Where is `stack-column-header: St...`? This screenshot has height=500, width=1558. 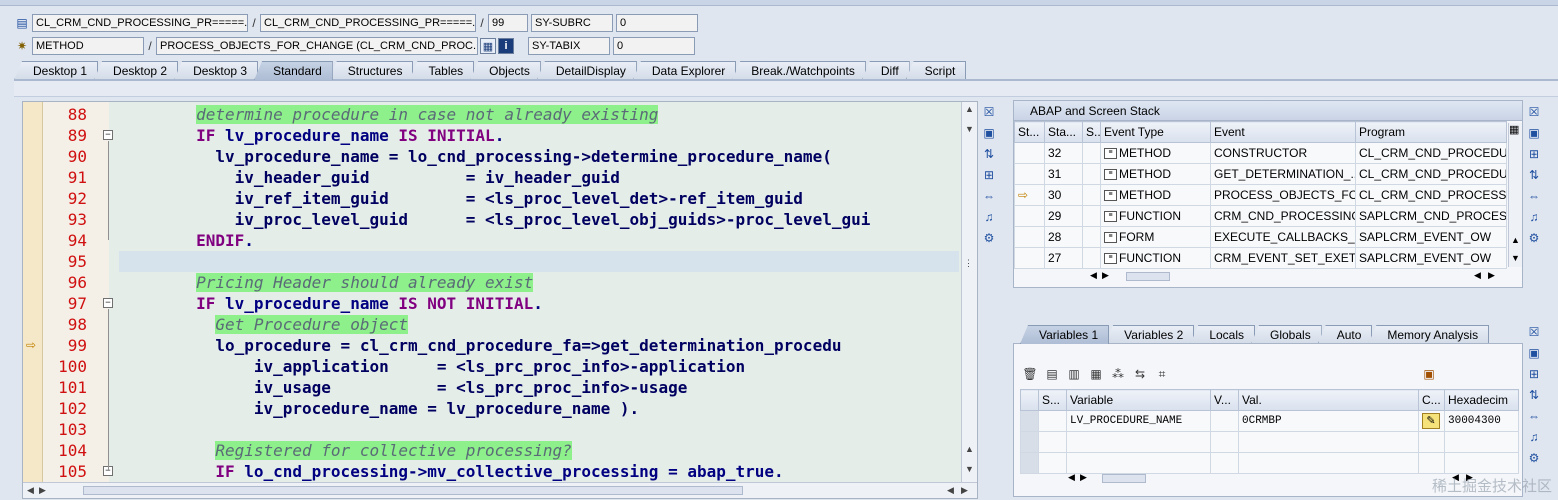
stack-column-header: St... is located at coordinates (1029, 132).